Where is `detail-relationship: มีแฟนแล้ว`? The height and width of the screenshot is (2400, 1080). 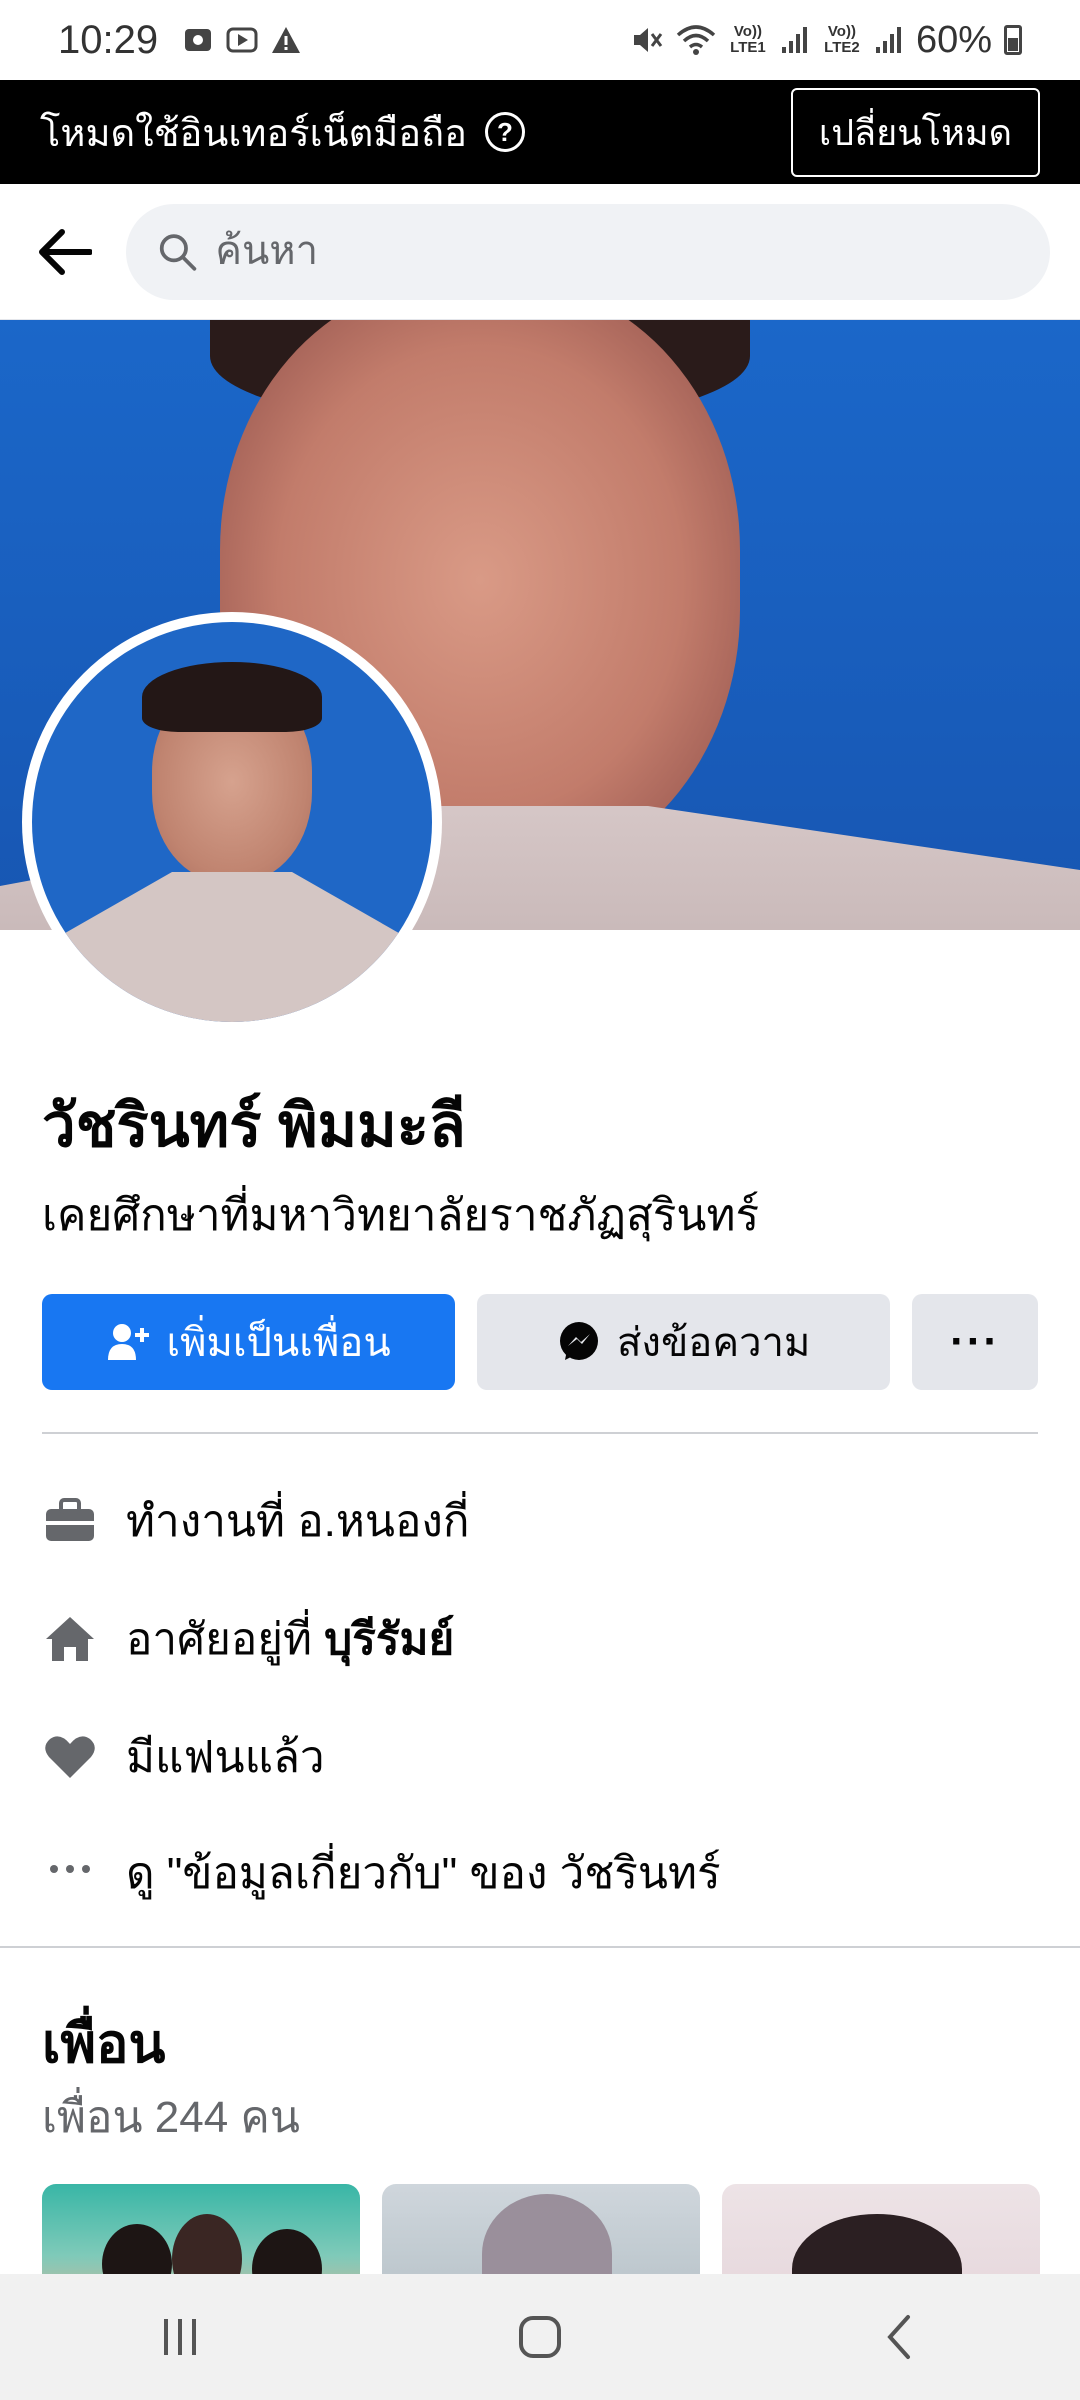
detail-relationship: มีแฟนแล้ว is located at coordinates (183, 1757).